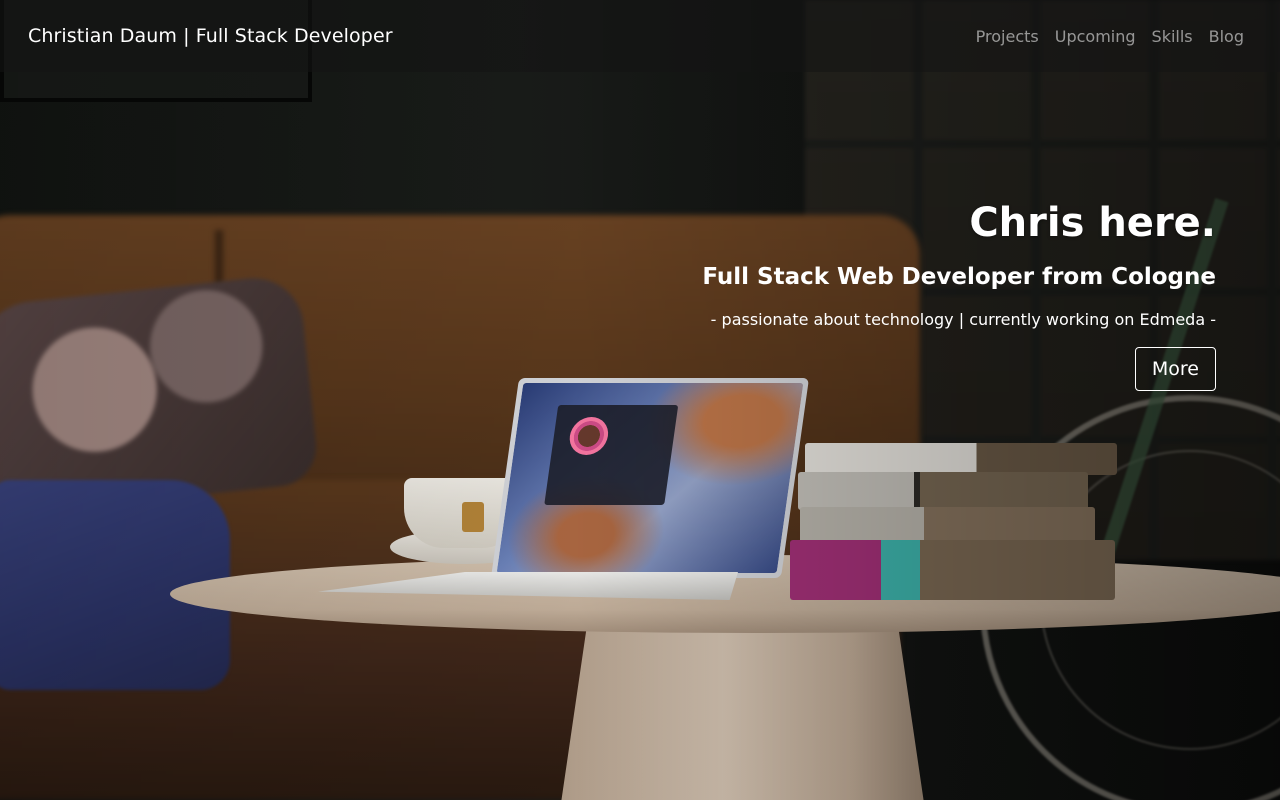 The width and height of the screenshot is (1280, 800). Describe the element at coordinates (1172, 36) in the screenshot. I see `nav-link-skills: Skills` at that location.